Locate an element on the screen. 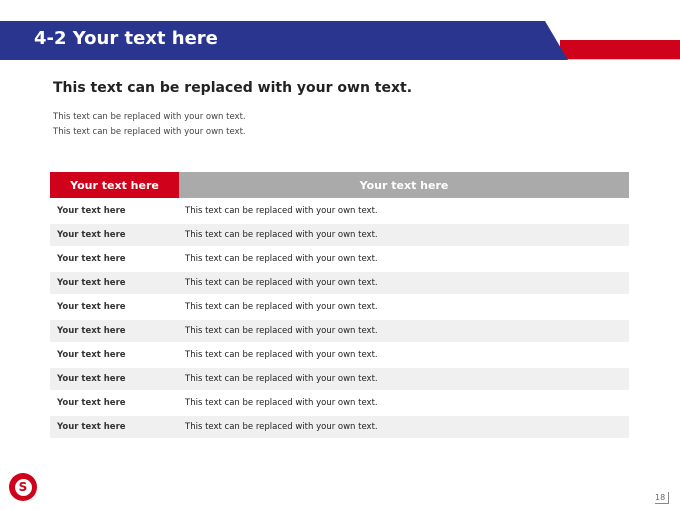 This screenshot has height=510, width=680. logo: S is located at coordinates (23, 487).